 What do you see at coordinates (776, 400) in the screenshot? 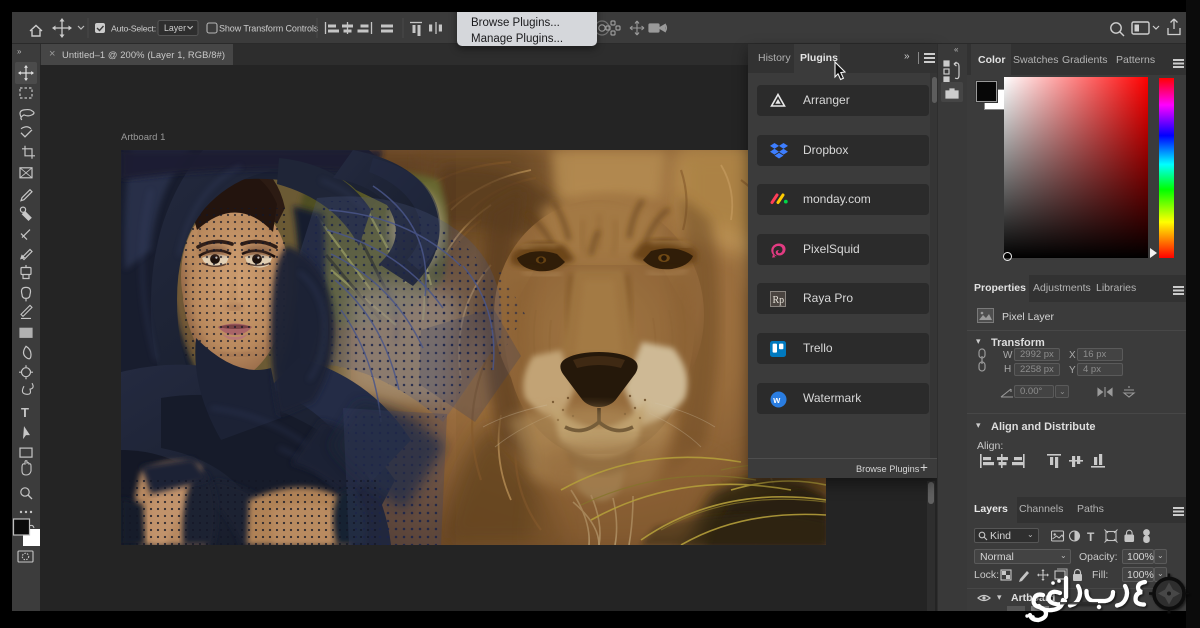
I see `svg-text: w` at bounding box center [776, 400].